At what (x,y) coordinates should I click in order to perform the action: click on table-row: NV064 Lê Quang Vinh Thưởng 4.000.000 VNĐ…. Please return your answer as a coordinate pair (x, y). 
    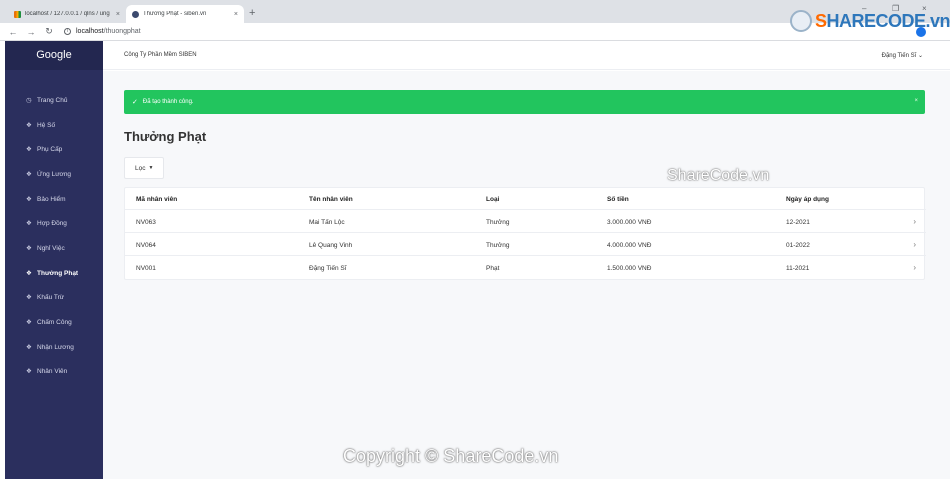
    Looking at the image, I should click on (525, 245).